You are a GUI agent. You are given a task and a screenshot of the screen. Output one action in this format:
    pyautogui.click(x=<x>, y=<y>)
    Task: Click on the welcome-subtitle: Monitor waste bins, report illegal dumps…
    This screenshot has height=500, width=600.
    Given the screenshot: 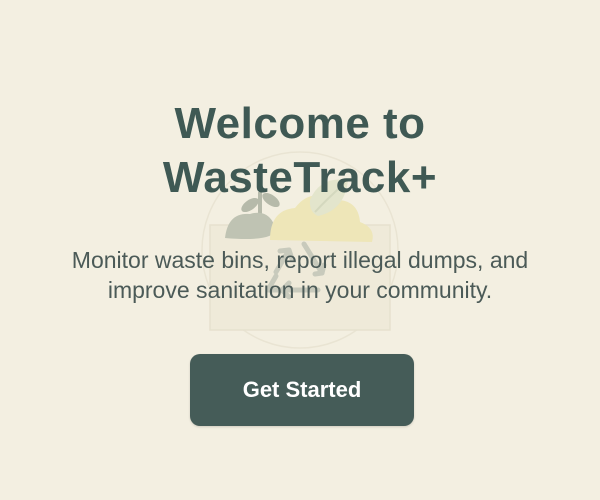 What is the action you would take?
    pyautogui.click(x=300, y=275)
    